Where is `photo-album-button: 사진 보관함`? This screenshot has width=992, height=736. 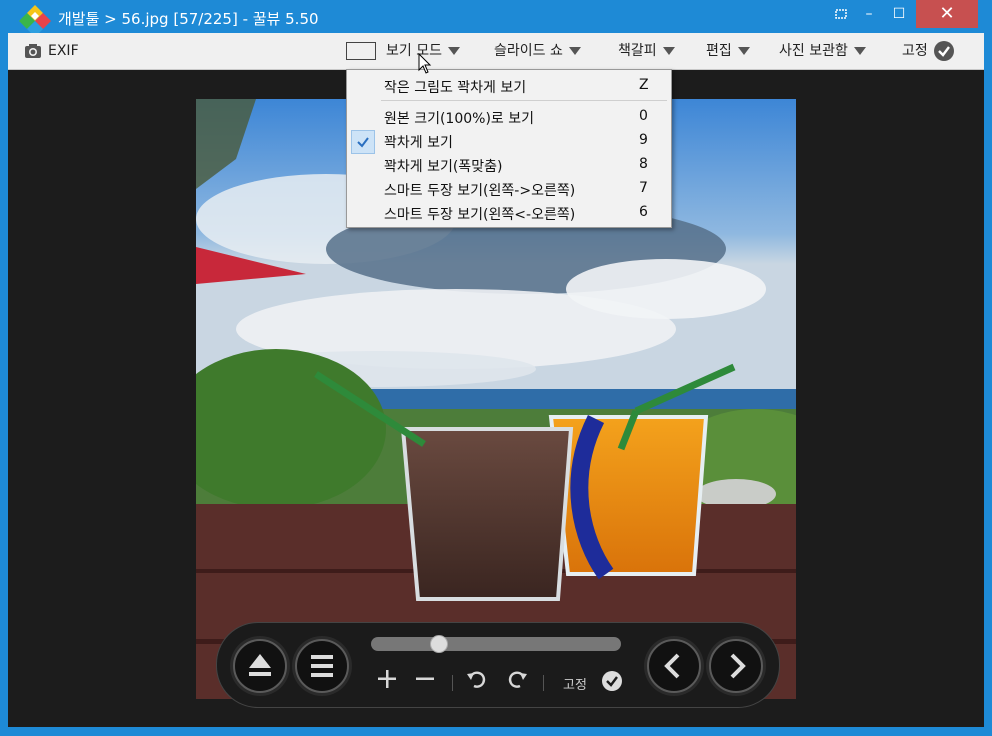
photo-album-button: 사진 보관함 is located at coordinates (822, 51).